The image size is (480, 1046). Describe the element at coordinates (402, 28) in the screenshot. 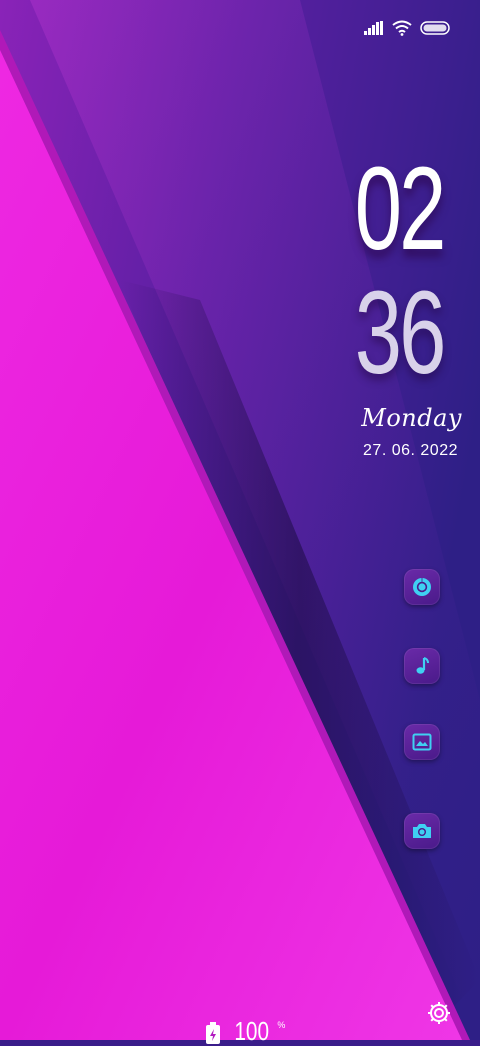

I see `wifi-icon` at that location.